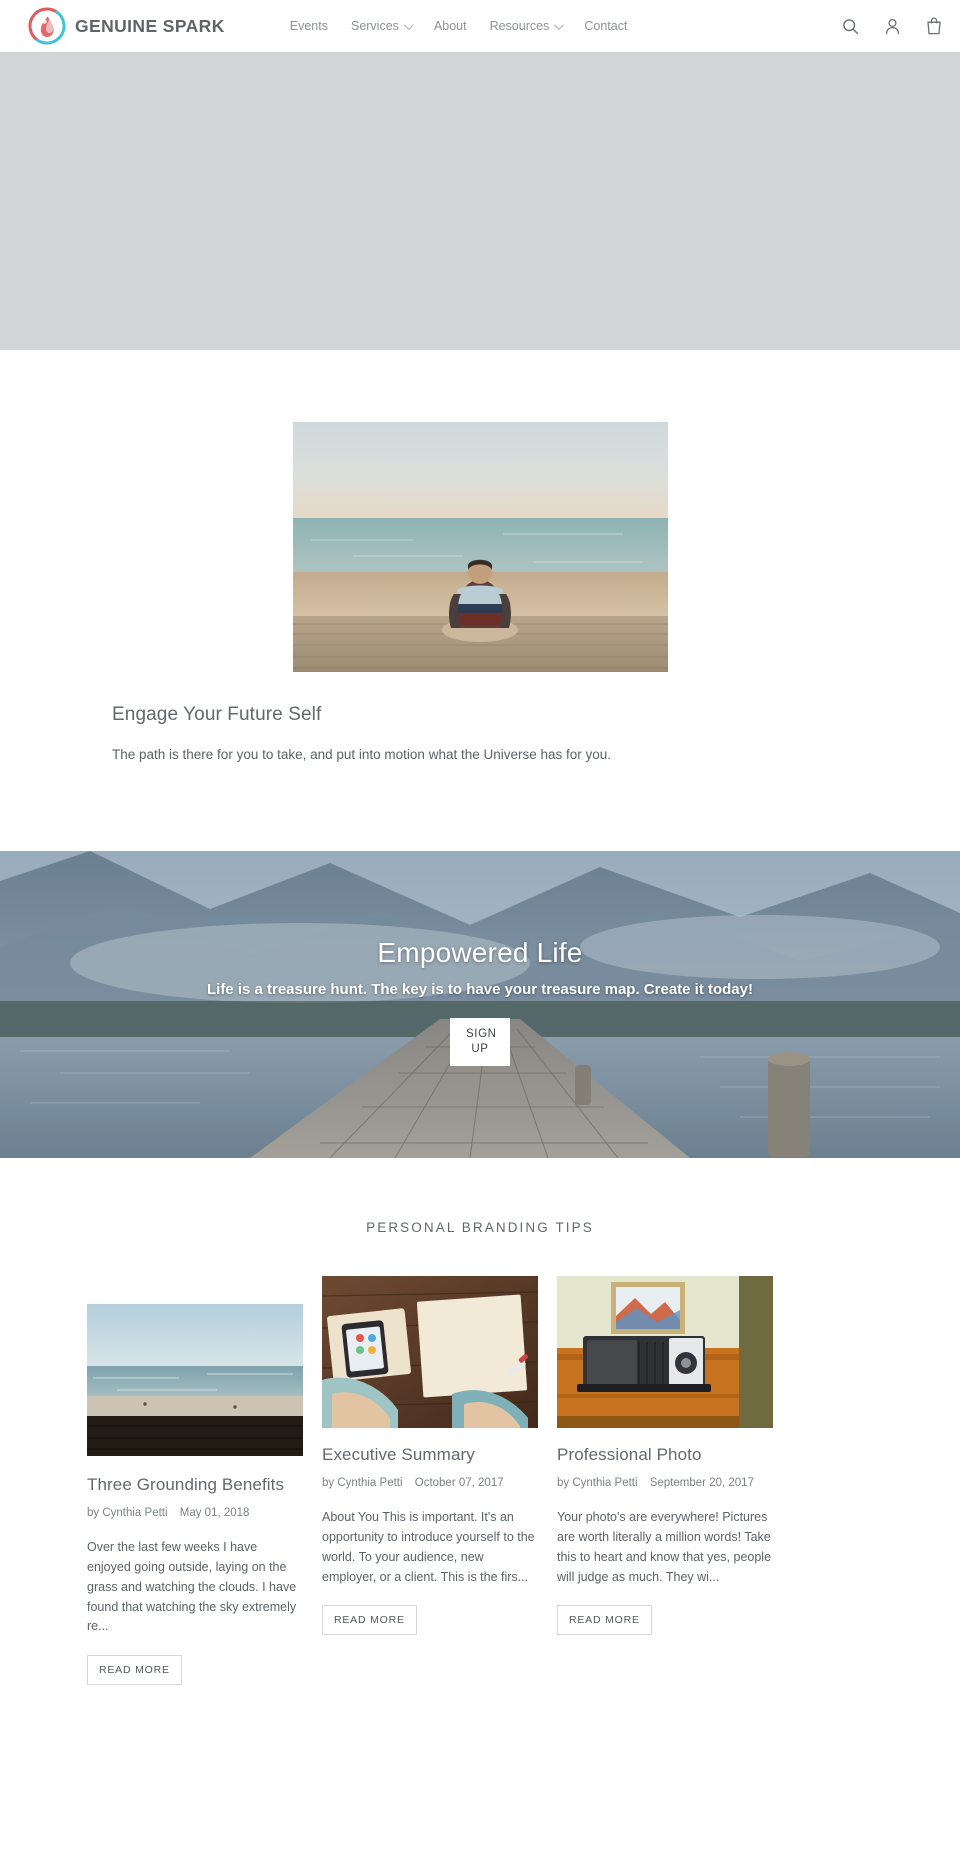 The image size is (960, 1875). Describe the element at coordinates (47, 26) in the screenshot. I see `flame-droplet-logo-icon` at that location.